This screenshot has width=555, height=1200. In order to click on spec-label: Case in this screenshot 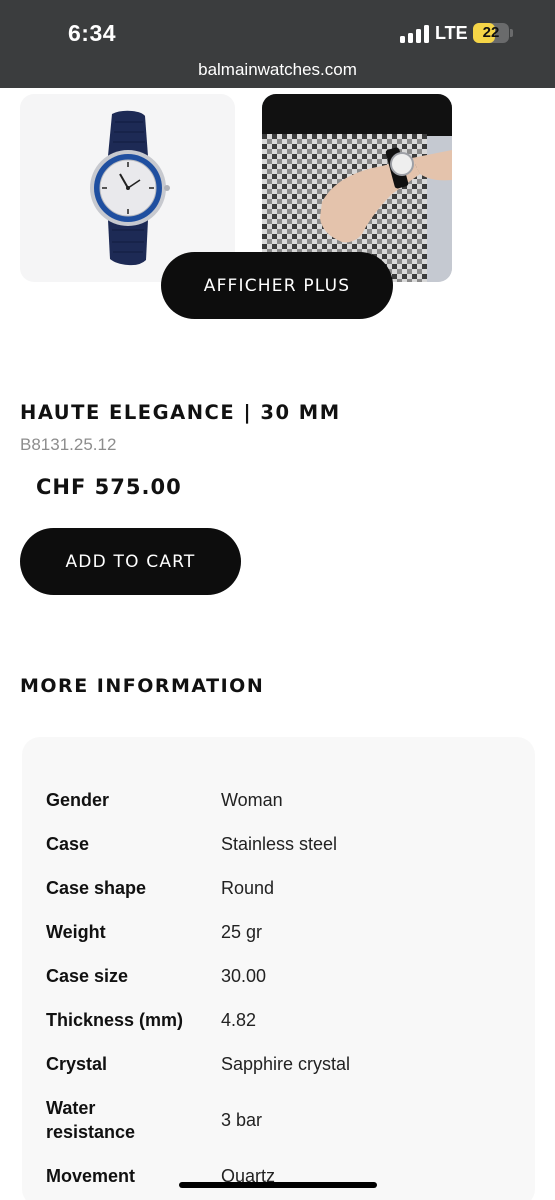, I will do `click(68, 844)`.